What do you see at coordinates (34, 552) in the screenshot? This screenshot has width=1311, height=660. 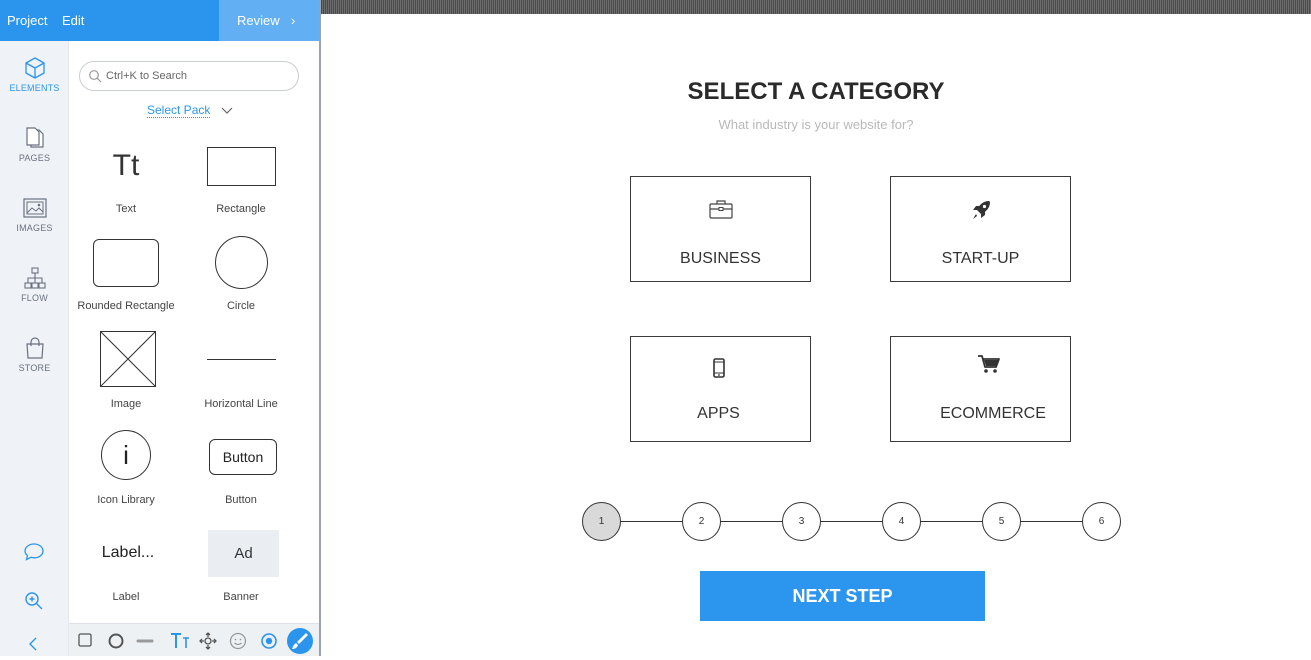 I see `comment-icon` at bounding box center [34, 552].